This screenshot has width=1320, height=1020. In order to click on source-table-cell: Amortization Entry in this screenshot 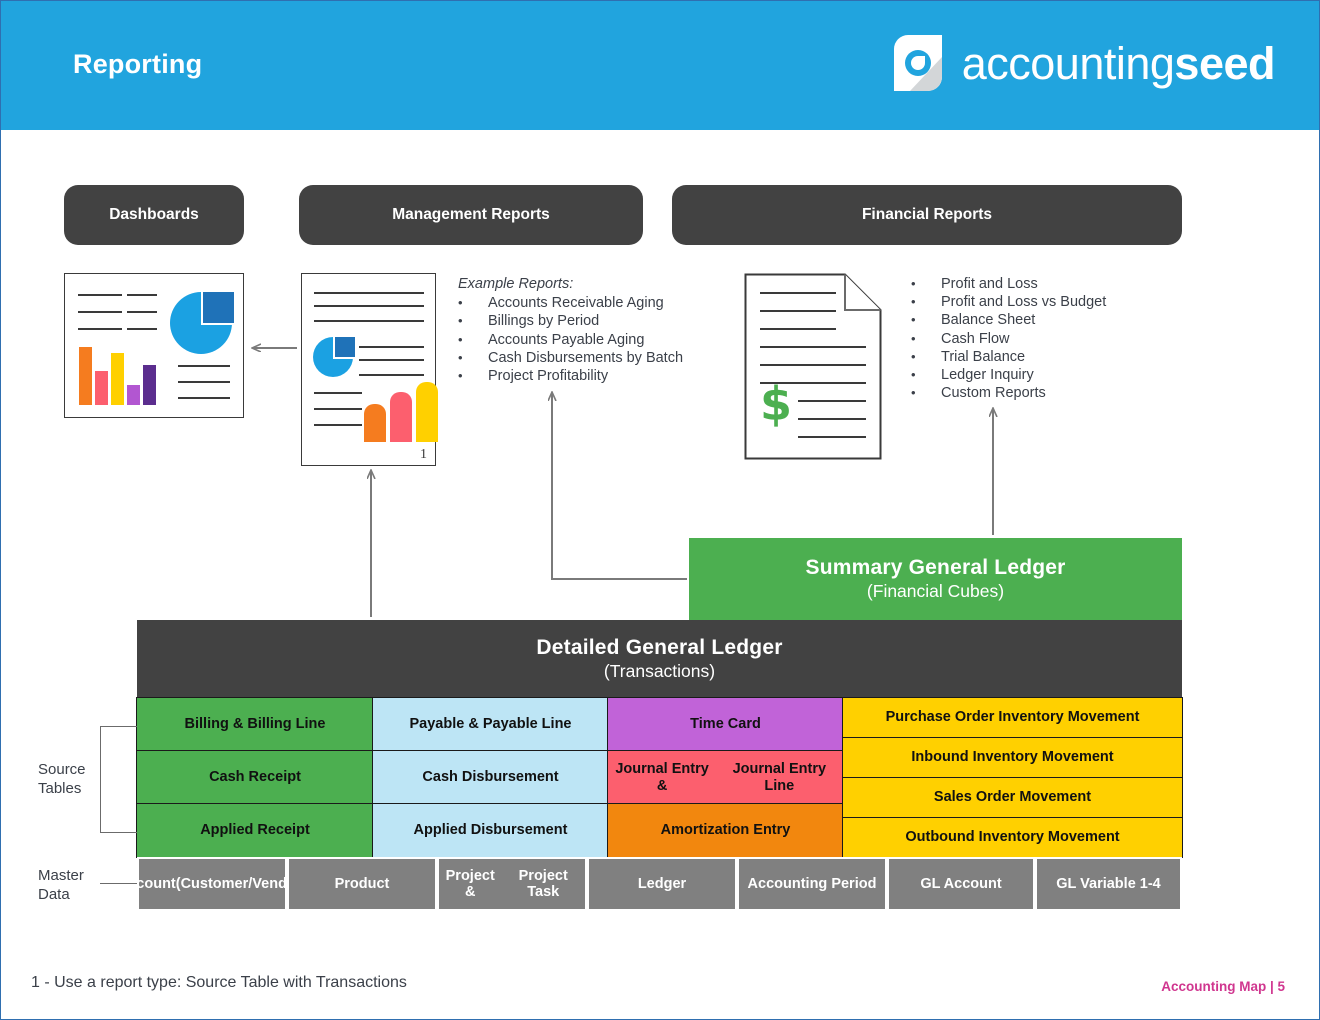, I will do `click(725, 830)`.